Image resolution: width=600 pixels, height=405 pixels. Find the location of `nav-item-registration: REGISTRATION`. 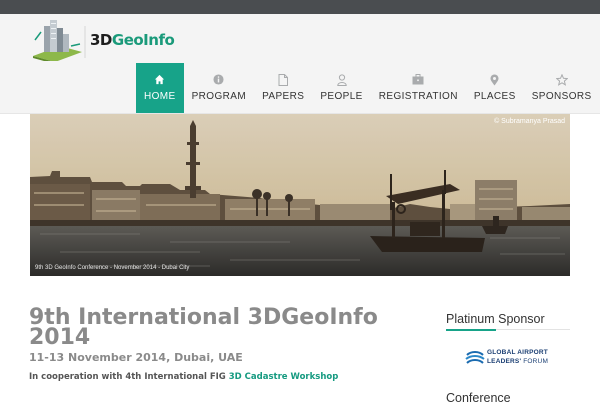

nav-item-registration: REGISTRATION is located at coordinates (418, 88).